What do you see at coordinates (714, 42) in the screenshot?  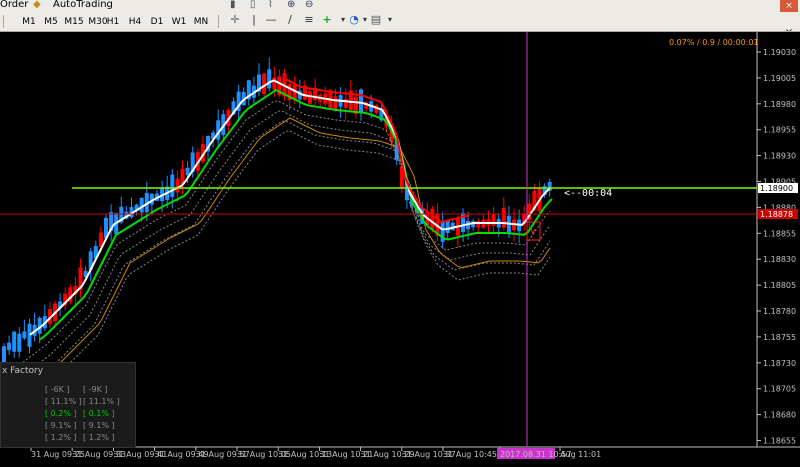 I see `spread-info: 0.07% / 0.9 / 00:00:01` at bounding box center [714, 42].